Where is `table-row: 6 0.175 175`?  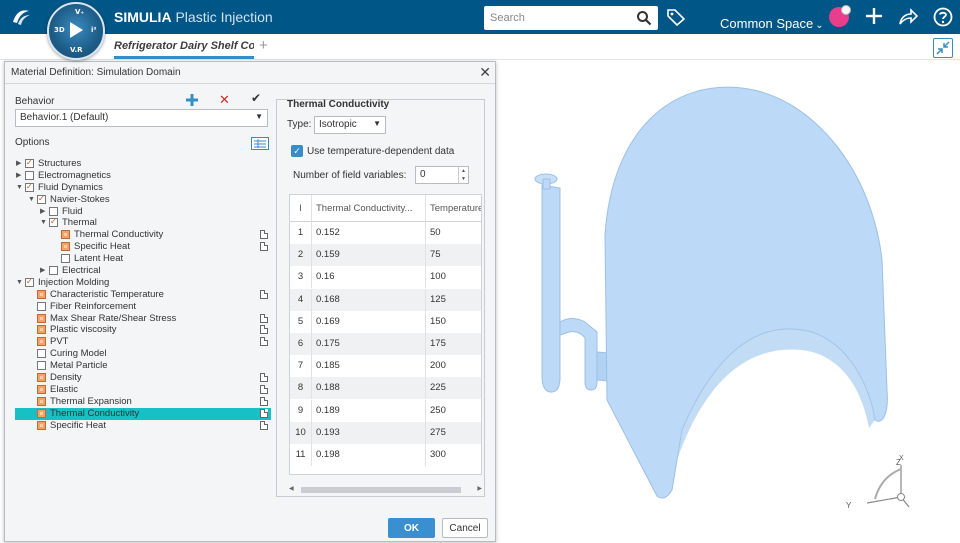
table-row: 6 0.175 175 is located at coordinates (385, 344).